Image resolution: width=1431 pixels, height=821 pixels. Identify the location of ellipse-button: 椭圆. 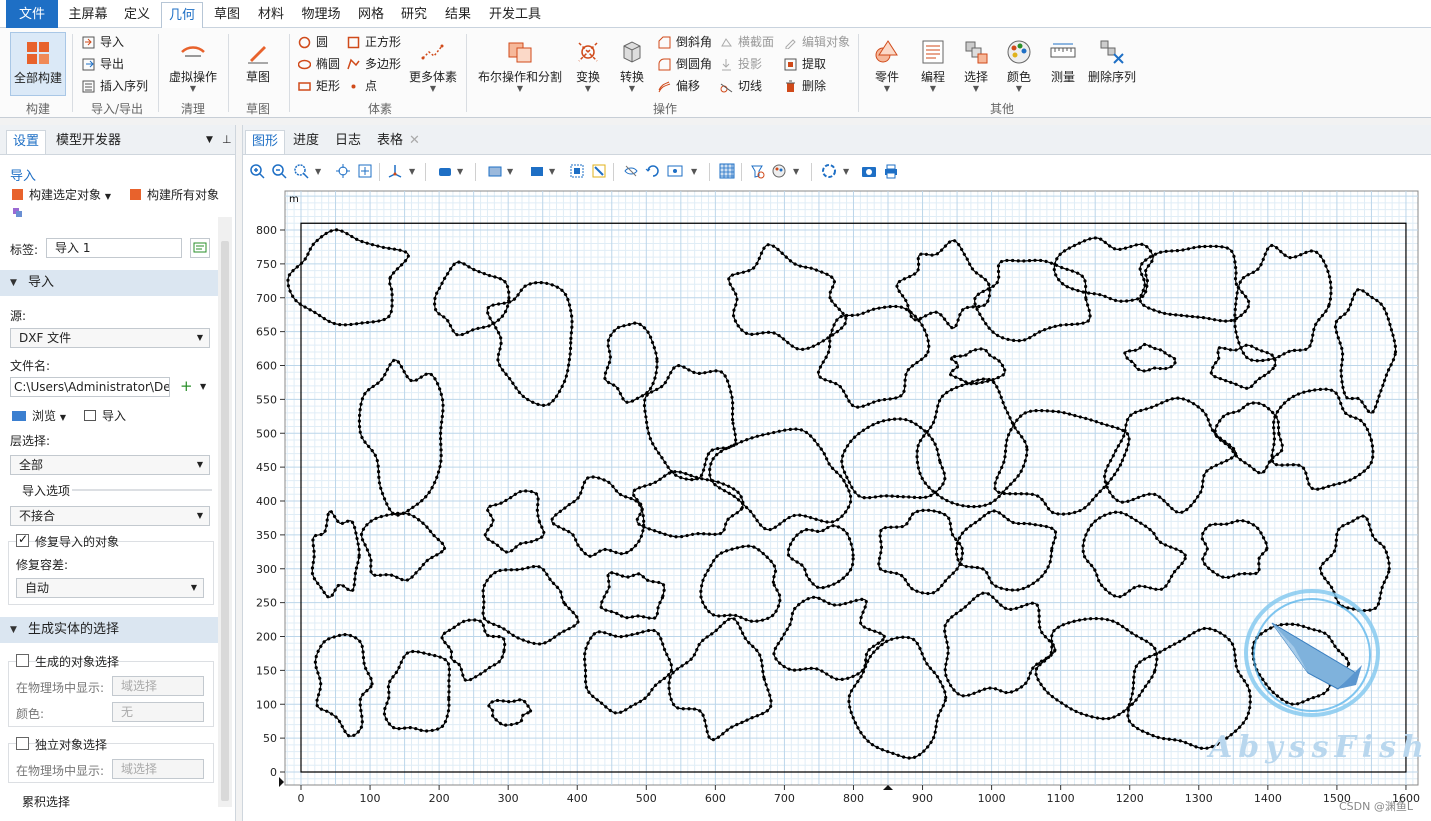
(319, 64).